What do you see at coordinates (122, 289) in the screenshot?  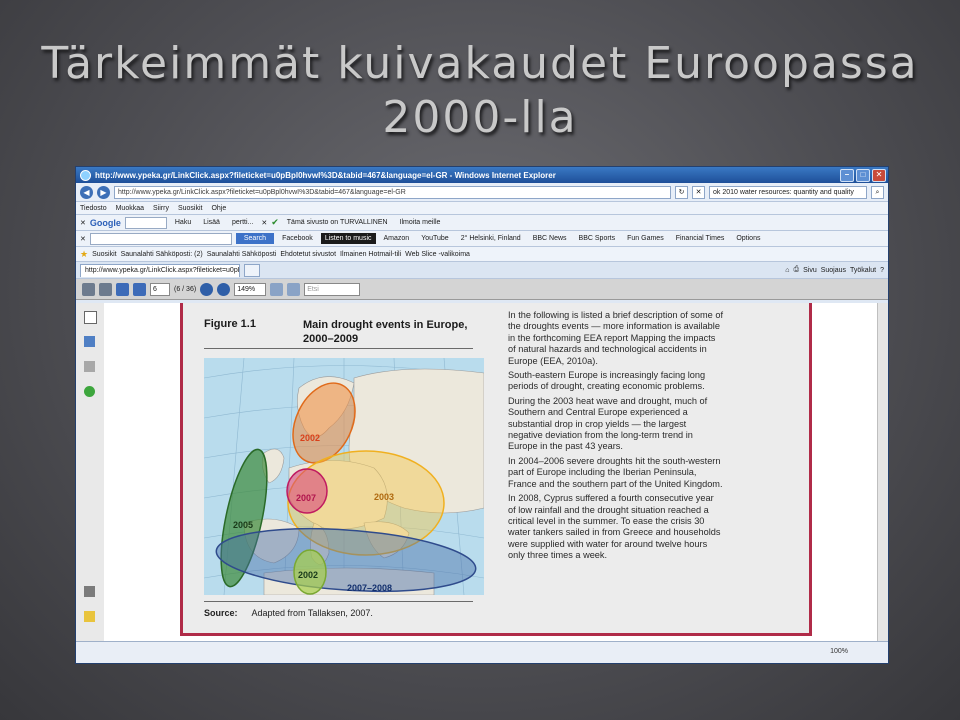 I see `prev-page-icon` at bounding box center [122, 289].